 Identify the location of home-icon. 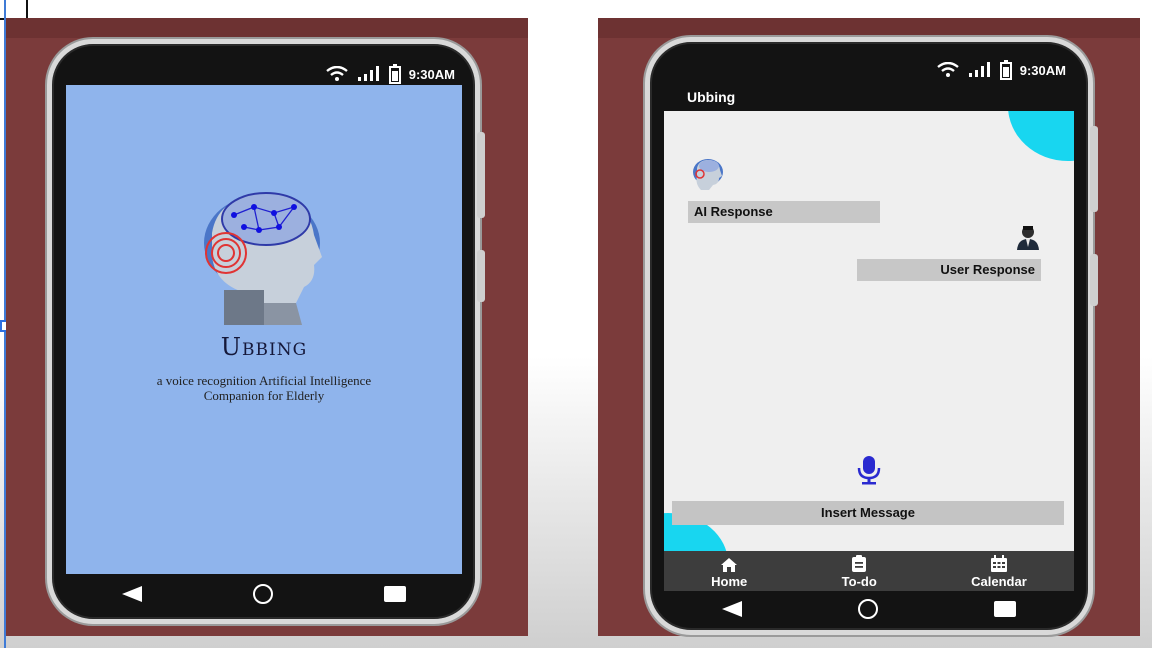
(729, 565).